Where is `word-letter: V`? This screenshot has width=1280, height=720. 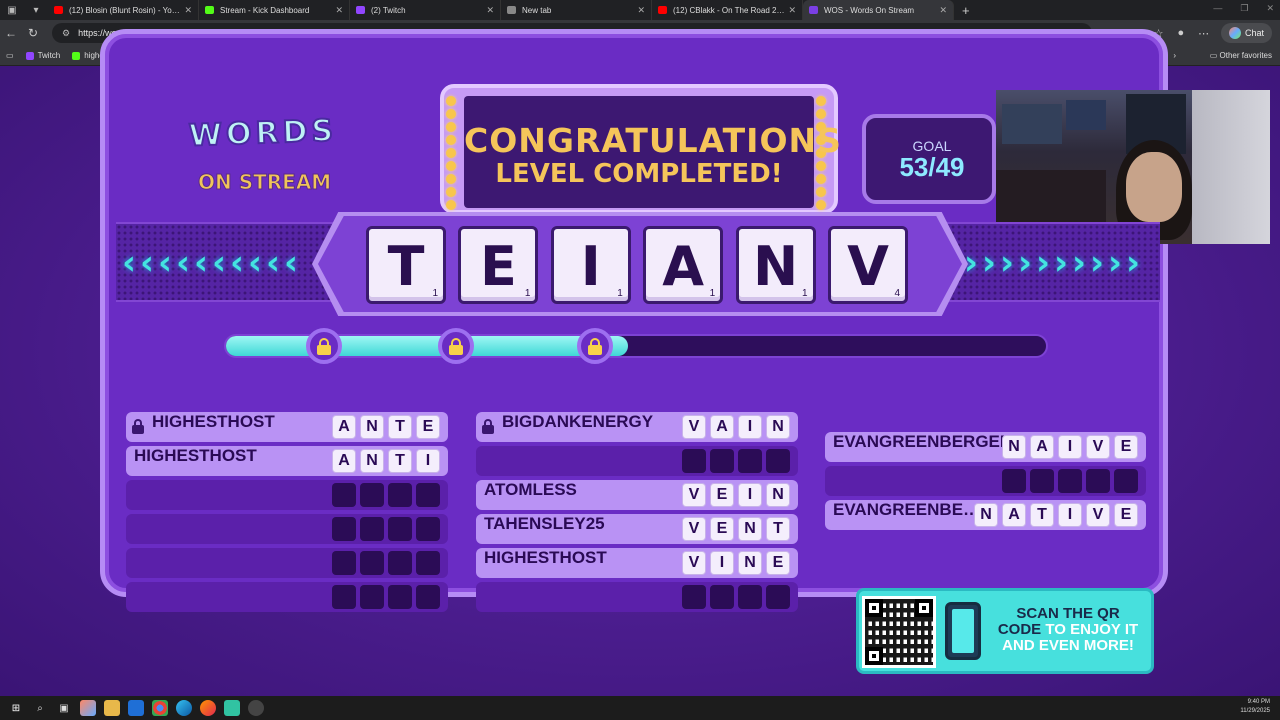 word-letter: V is located at coordinates (1098, 515).